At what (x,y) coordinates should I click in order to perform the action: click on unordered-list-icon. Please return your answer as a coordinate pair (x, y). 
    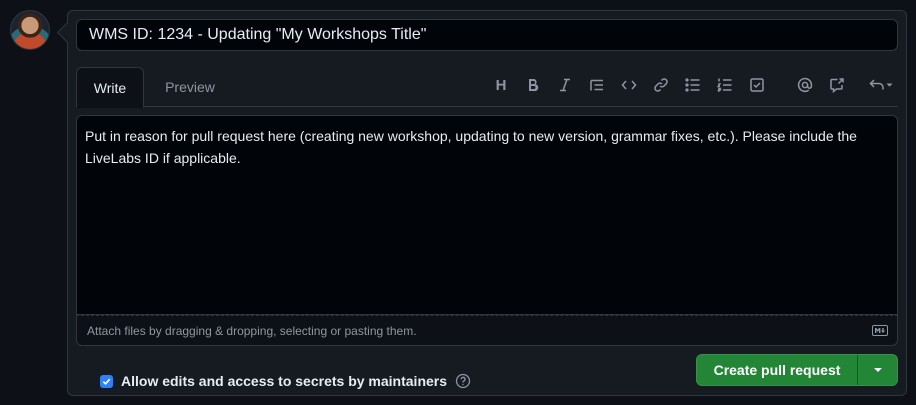
    Looking at the image, I should click on (692, 85).